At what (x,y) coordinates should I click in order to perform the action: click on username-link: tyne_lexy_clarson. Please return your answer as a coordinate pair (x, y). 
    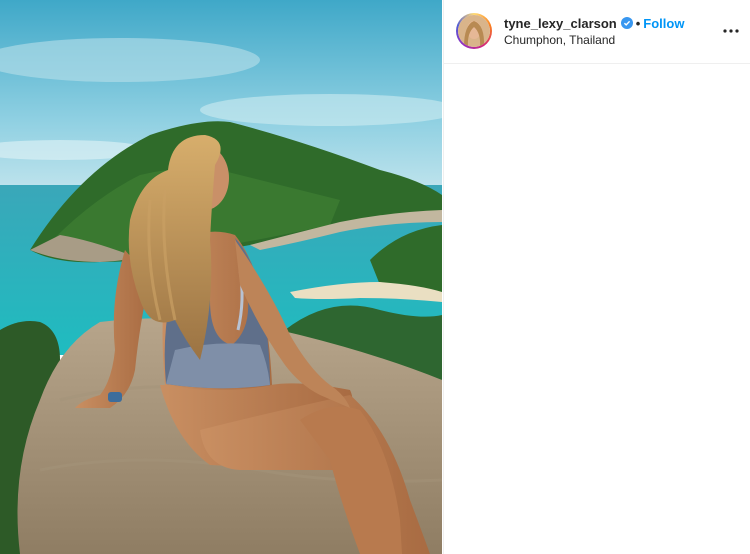
    Looking at the image, I should click on (560, 23).